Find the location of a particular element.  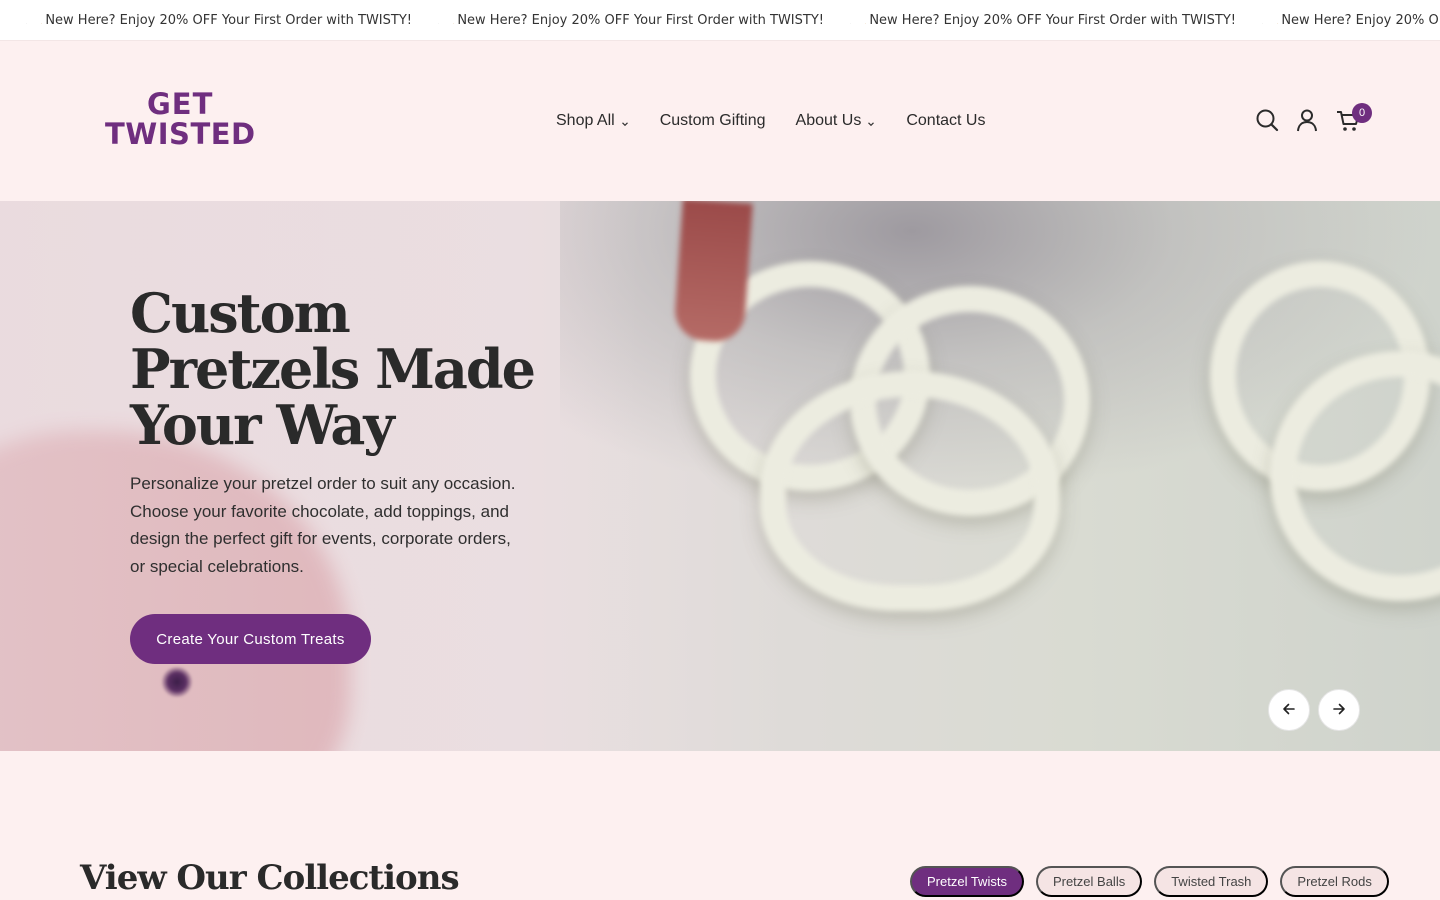

tab-pretzel-balls: Pretzel Balls is located at coordinates (1089, 881).